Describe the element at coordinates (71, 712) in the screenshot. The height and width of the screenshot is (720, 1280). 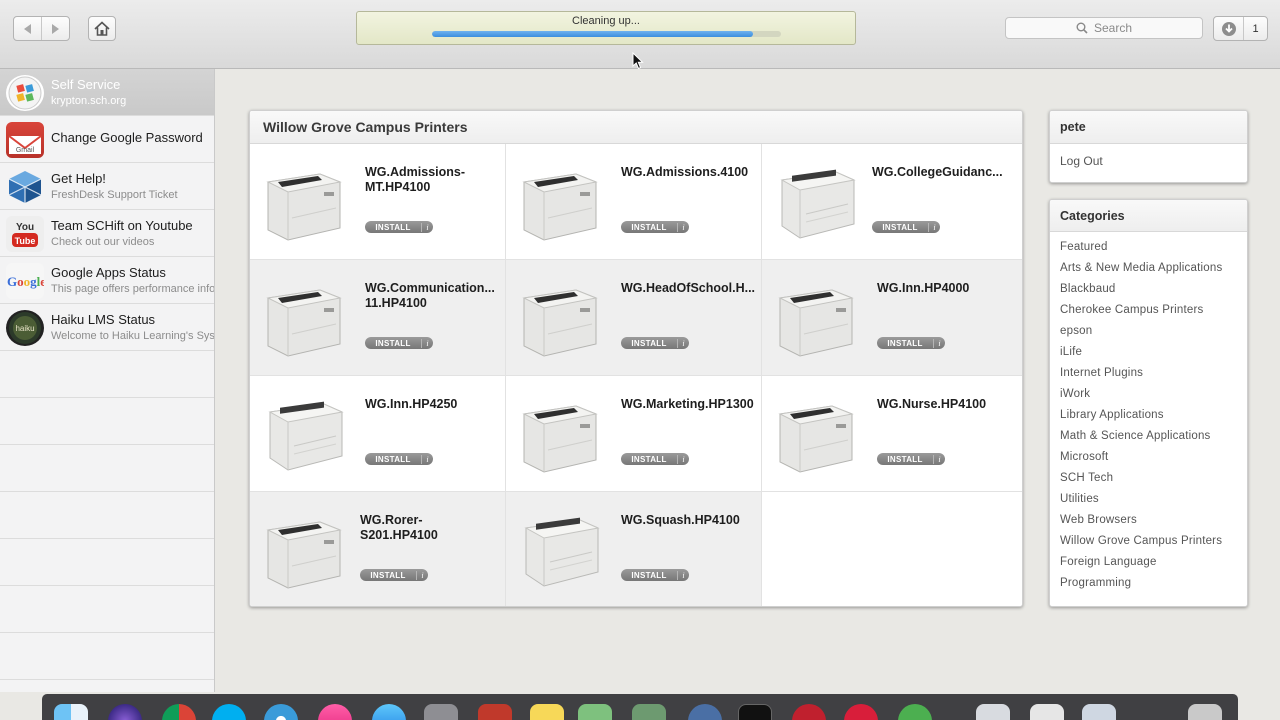
I see `finder-icon` at that location.